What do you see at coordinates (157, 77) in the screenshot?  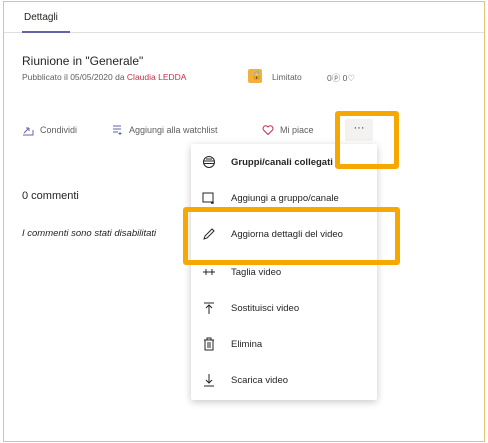 I see `author-link: Claudia LEDDA` at bounding box center [157, 77].